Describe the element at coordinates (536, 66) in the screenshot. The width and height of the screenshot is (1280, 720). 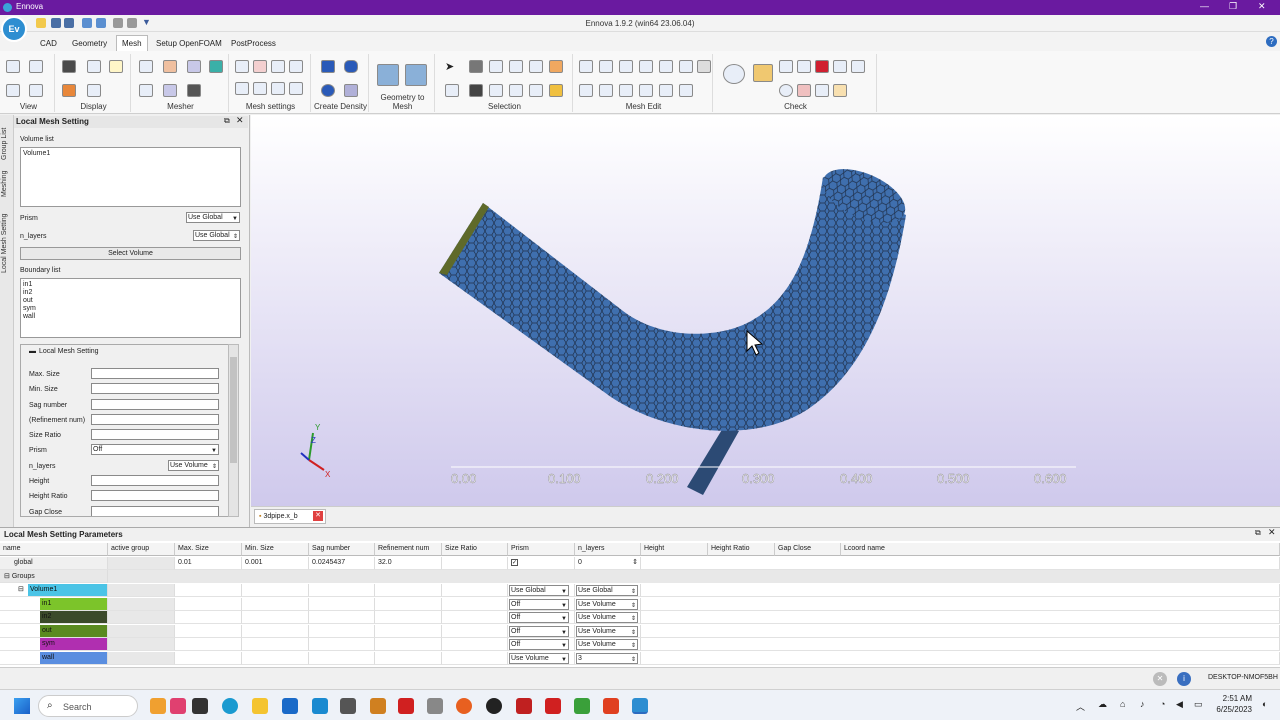
I see `element-select-icon` at that location.